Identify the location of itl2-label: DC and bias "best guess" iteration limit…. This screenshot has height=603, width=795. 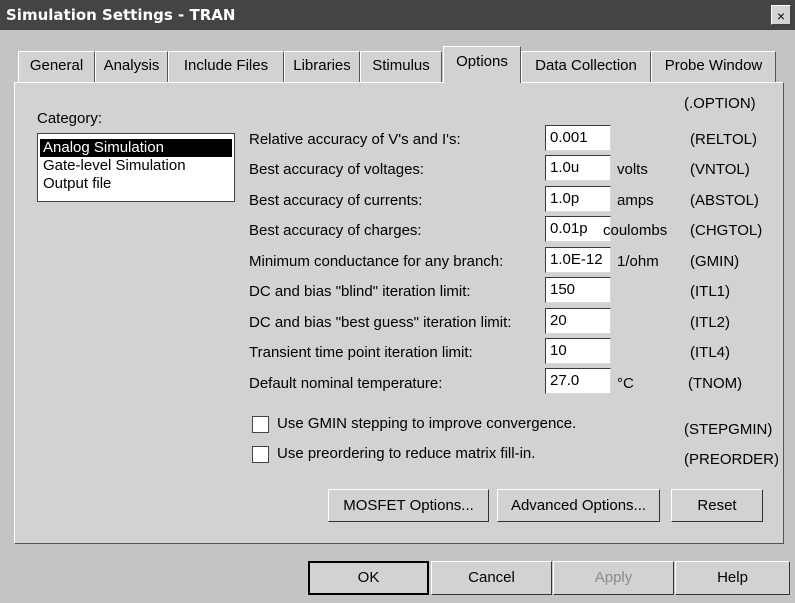
(380, 322).